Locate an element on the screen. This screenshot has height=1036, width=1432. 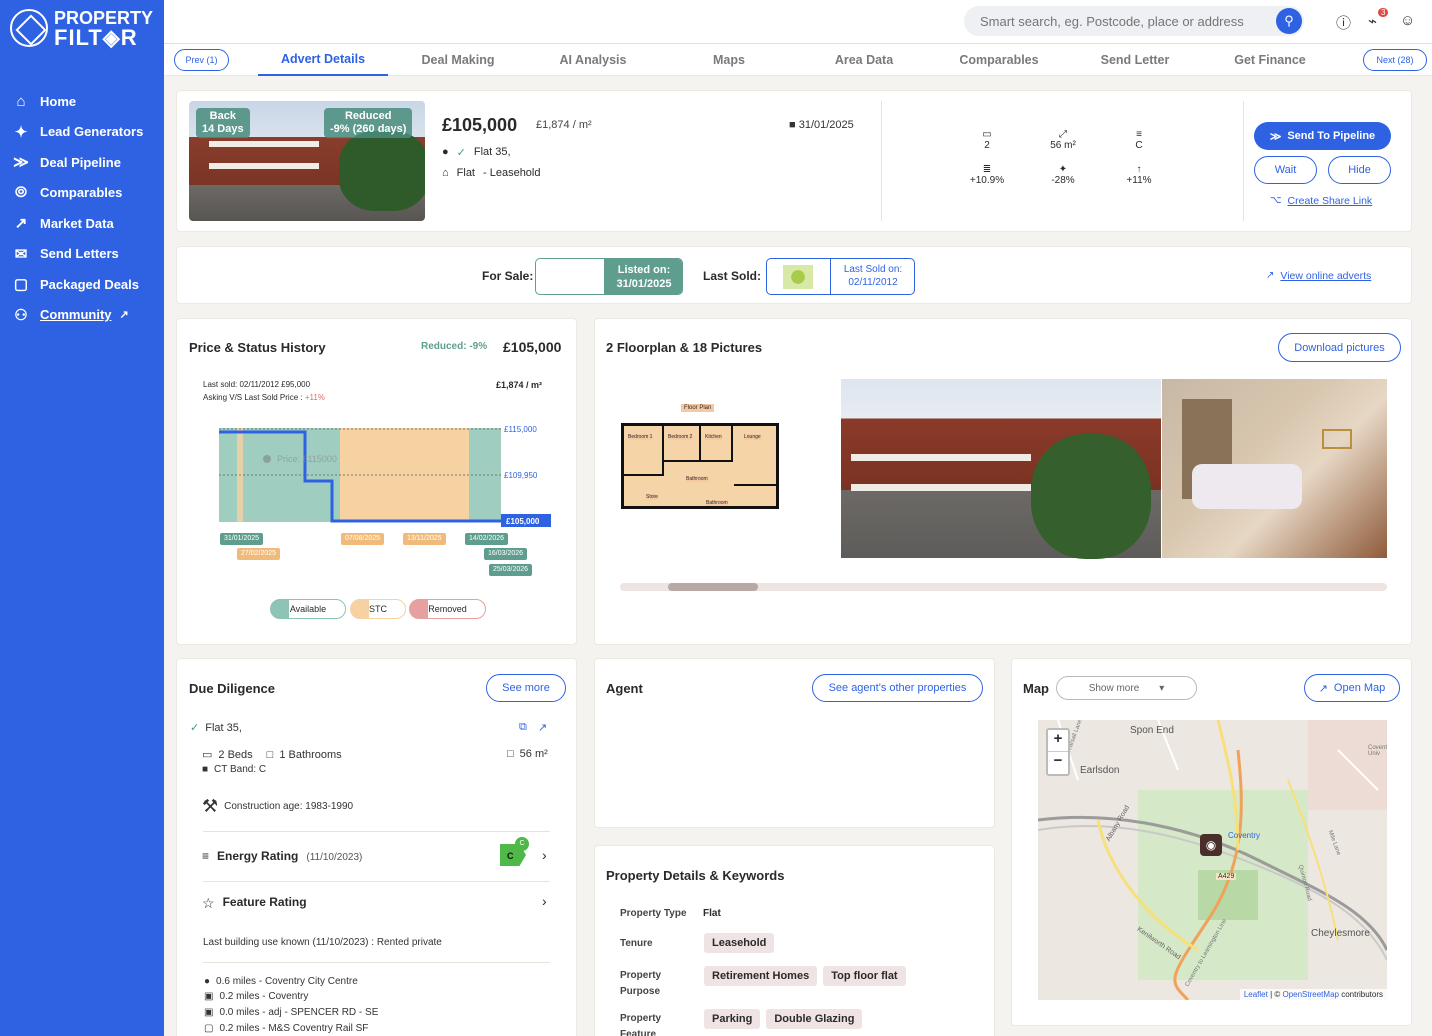
download-pictures-button: Download pictures is located at coordinates (1339, 347).